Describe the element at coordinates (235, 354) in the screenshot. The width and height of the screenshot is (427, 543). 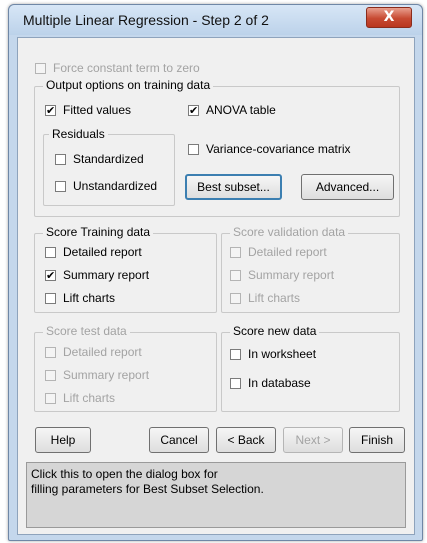
I see `in-worksheet-checkbox` at that location.